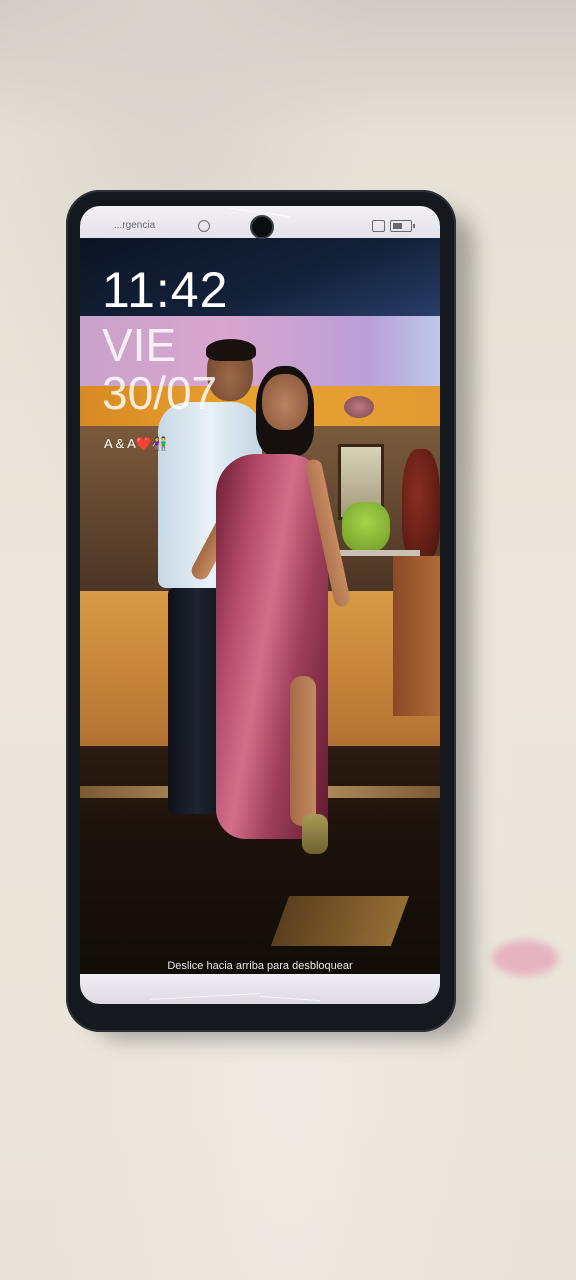  What do you see at coordinates (421, 504) in the screenshot?
I see `wallpaper-vase` at bounding box center [421, 504].